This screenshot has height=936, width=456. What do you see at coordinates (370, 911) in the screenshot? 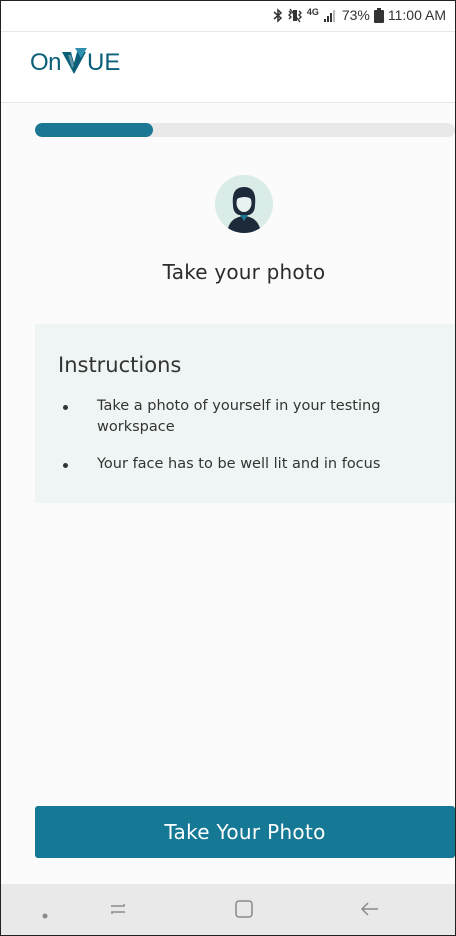
I see `back-icon` at bounding box center [370, 911].